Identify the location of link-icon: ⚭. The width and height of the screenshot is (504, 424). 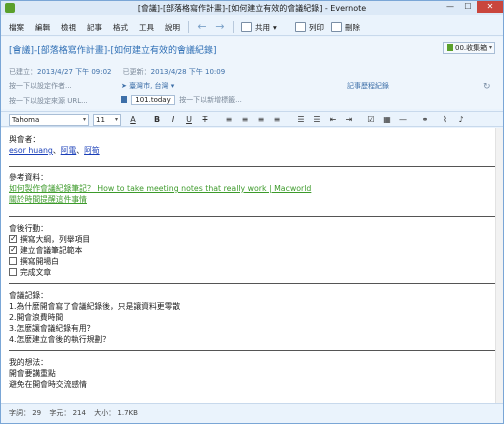
(425, 120).